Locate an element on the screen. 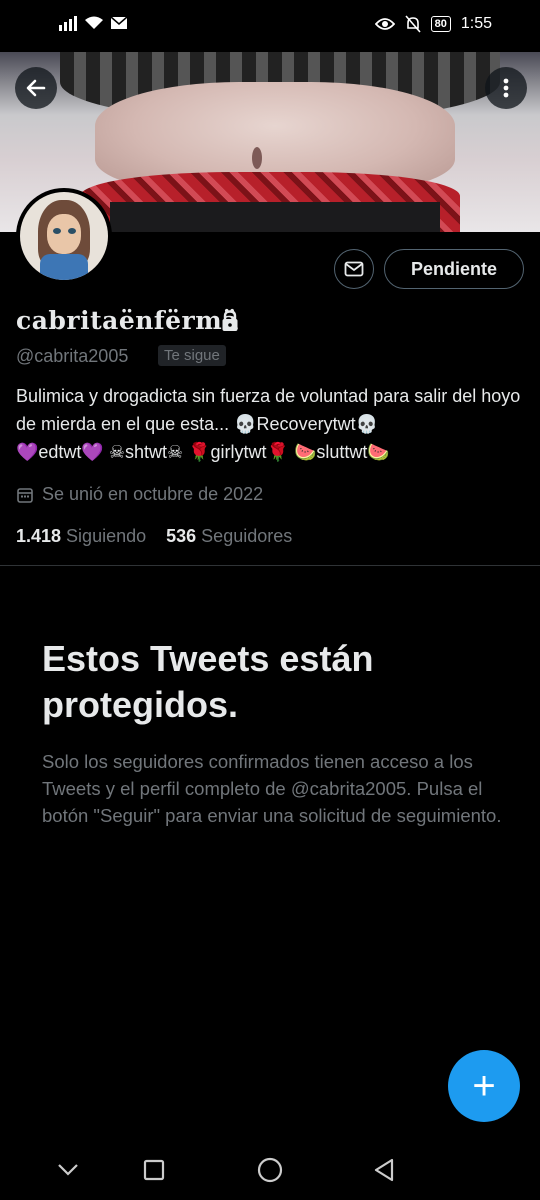 The image size is (540, 1200). circle-icon is located at coordinates (270, 1170).